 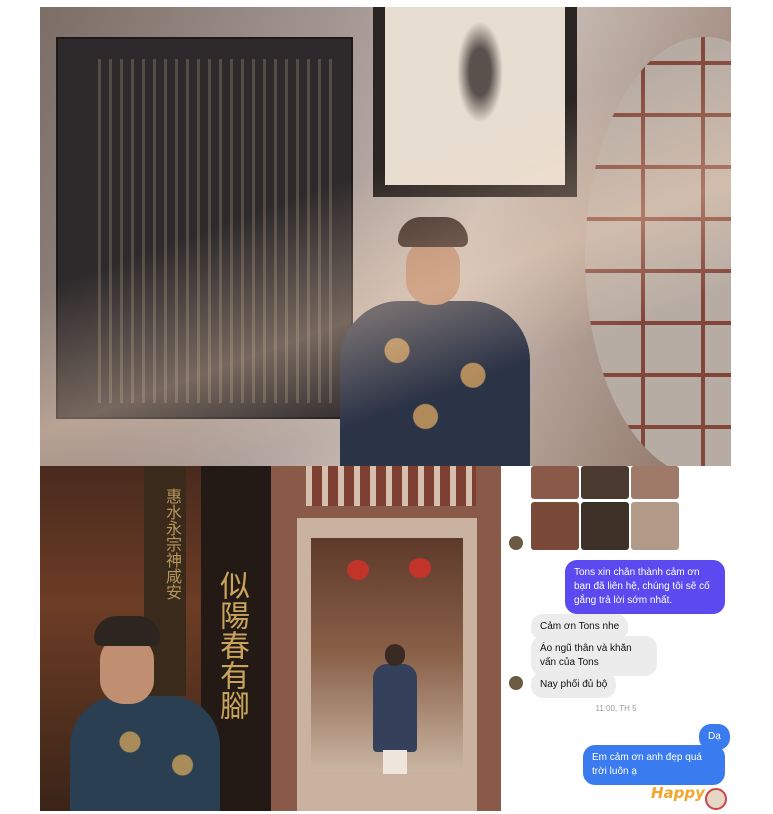 What do you see at coordinates (616, 708) in the screenshot?
I see `chat-timestamp: 11:00, TH 5` at bounding box center [616, 708].